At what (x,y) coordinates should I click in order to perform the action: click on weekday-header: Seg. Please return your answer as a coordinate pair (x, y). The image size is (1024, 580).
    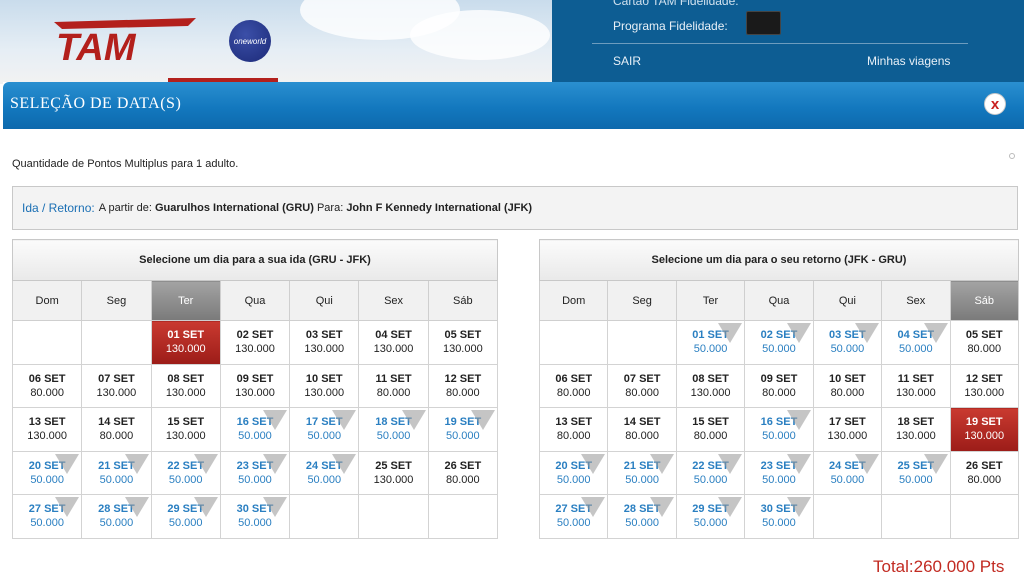
    Looking at the image, I should click on (116, 300).